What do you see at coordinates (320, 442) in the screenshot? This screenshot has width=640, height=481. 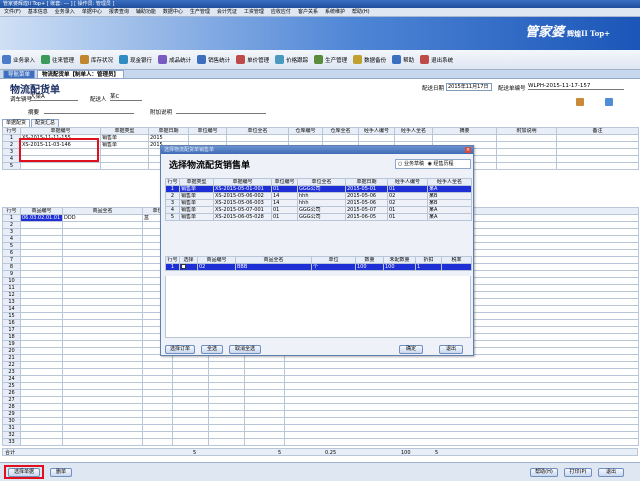 I see `table-row: 33` at bounding box center [320, 442].